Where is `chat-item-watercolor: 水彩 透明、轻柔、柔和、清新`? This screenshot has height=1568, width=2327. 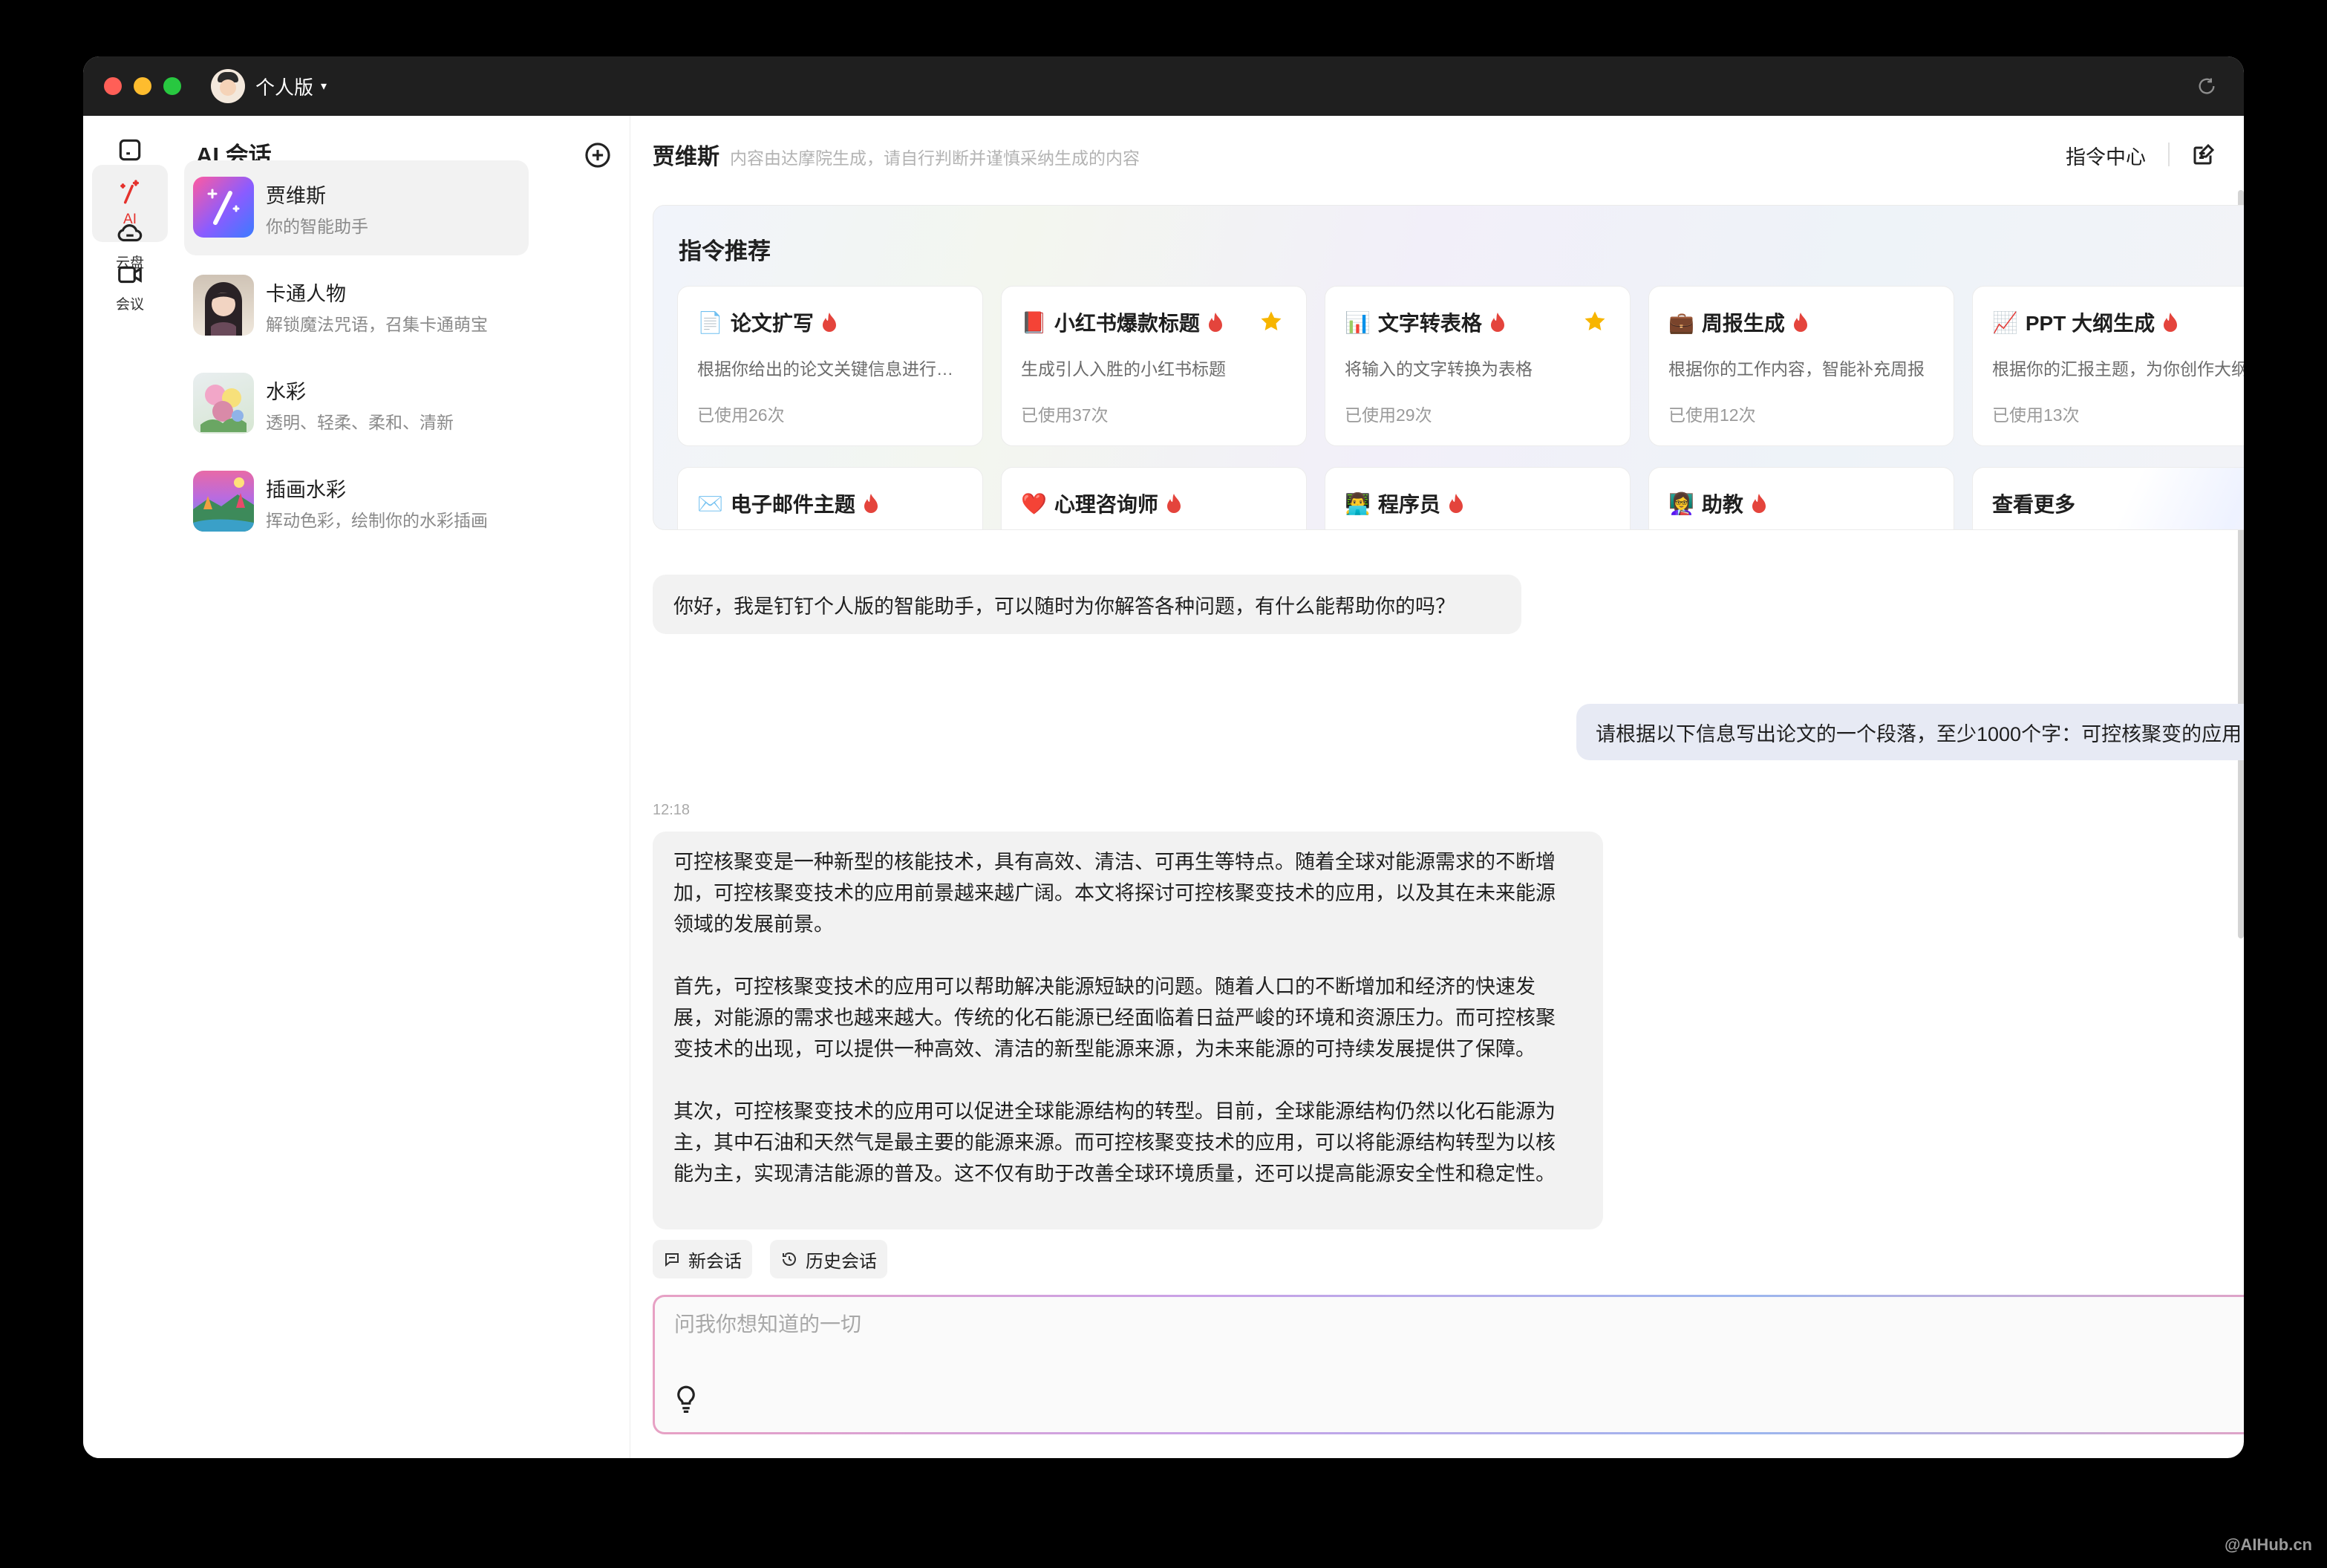
chat-item-watercolor: 水彩 透明、轻柔、柔和、清新 is located at coordinates (356, 403).